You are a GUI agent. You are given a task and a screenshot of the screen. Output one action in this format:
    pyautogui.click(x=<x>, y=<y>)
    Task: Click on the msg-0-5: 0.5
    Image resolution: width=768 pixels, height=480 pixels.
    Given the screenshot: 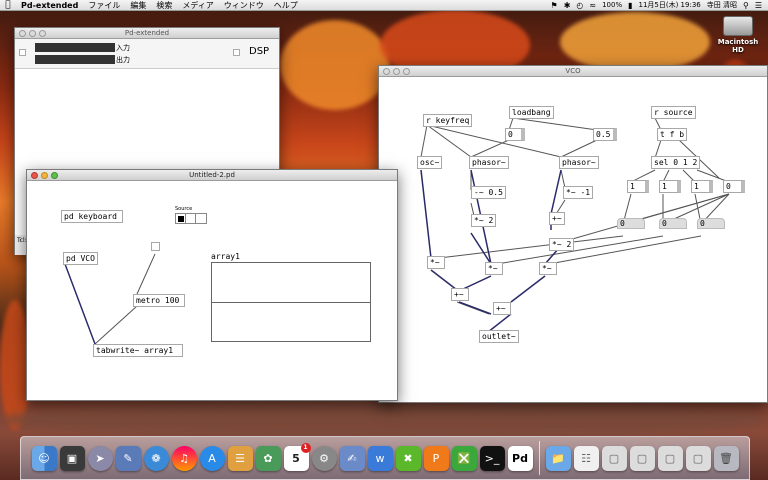 What is the action you would take?
    pyautogui.click(x=605, y=134)
    